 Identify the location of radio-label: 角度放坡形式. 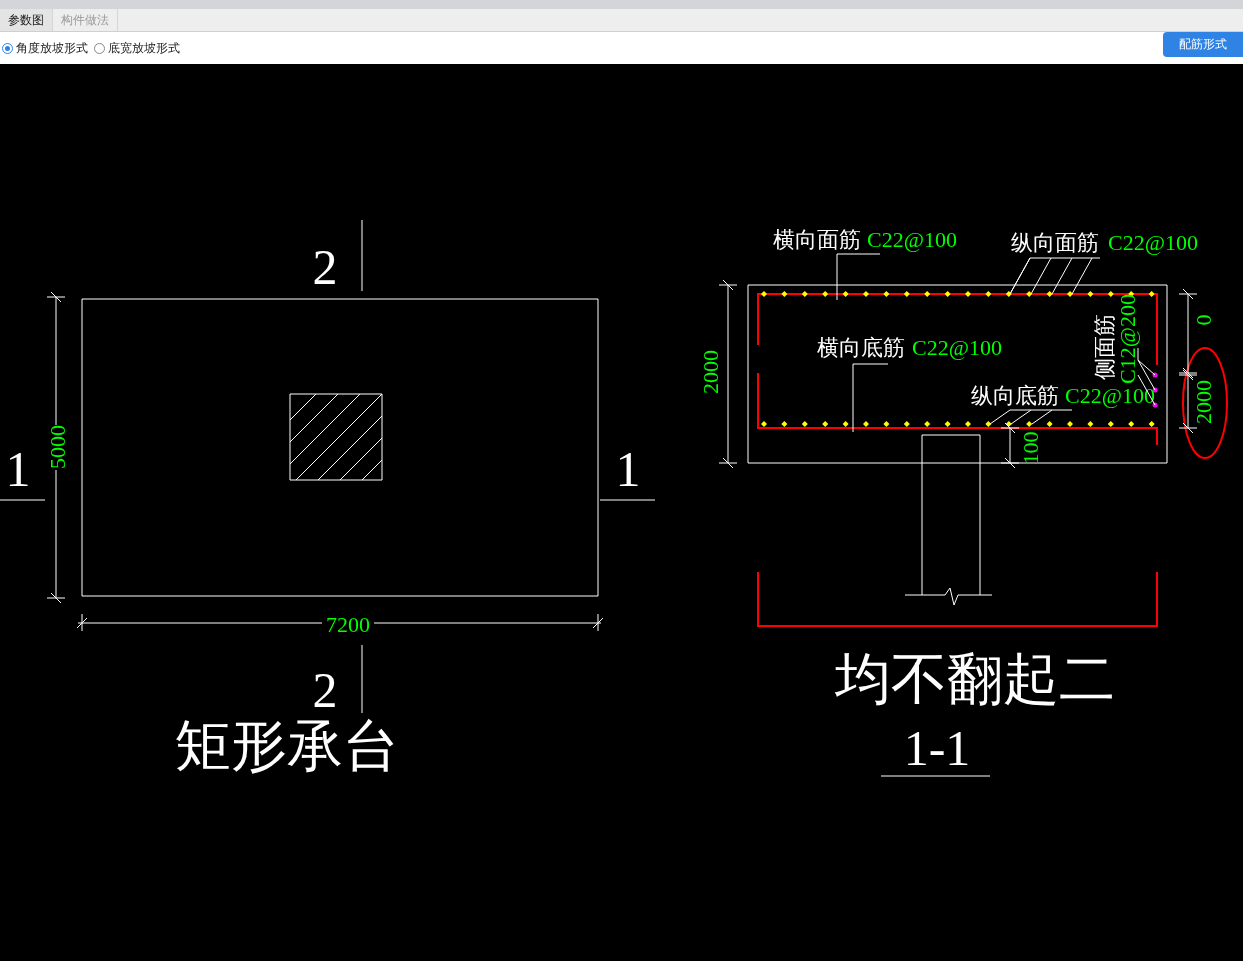
(52, 48).